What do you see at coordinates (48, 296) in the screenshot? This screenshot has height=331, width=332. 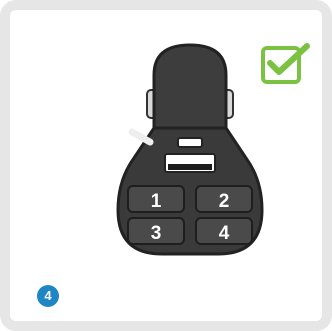 I see `step-number-badge: 4` at bounding box center [48, 296].